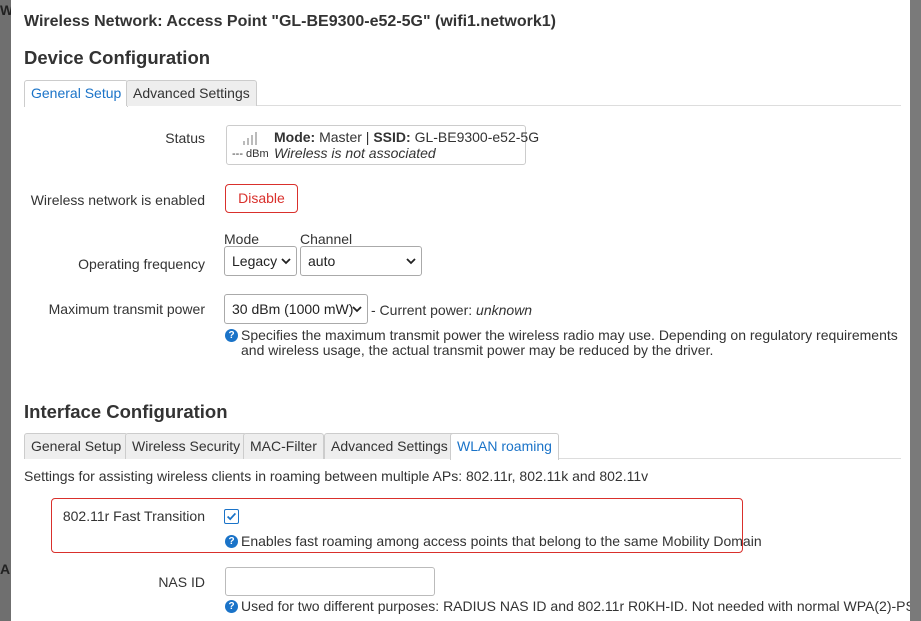 This screenshot has width=921, height=621. What do you see at coordinates (250, 138) in the screenshot?
I see `signal-bars-icon` at bounding box center [250, 138].